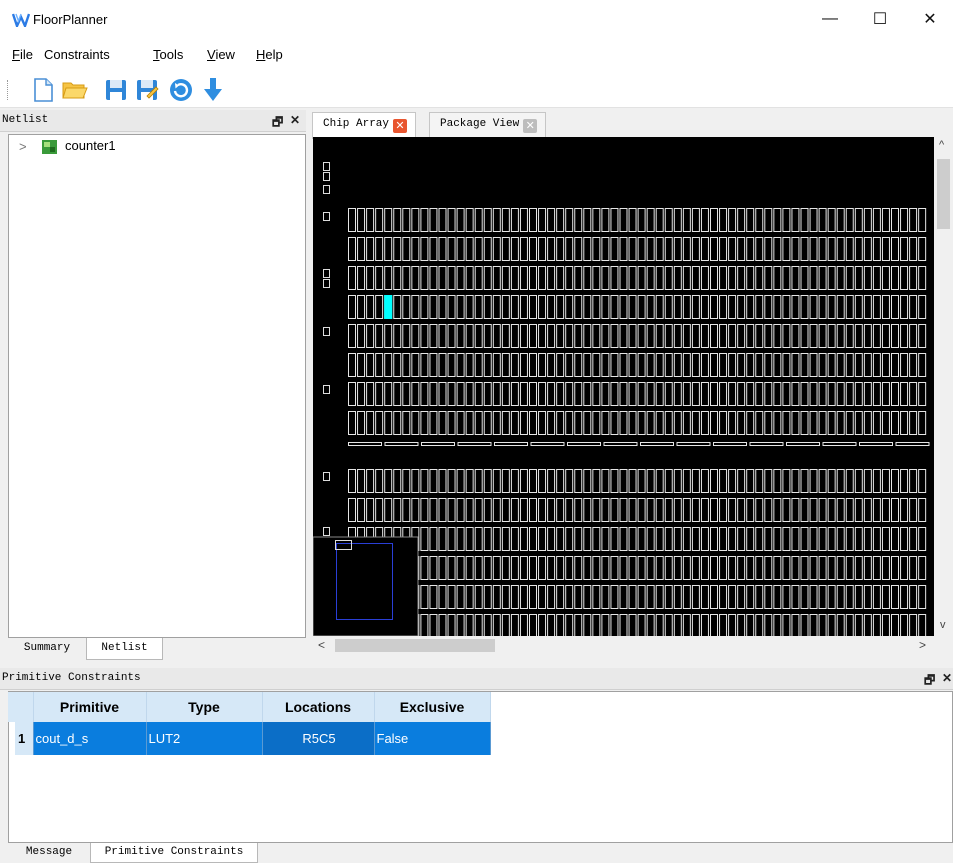  What do you see at coordinates (24, 738) in the screenshot?
I see `row-number: 1` at bounding box center [24, 738].